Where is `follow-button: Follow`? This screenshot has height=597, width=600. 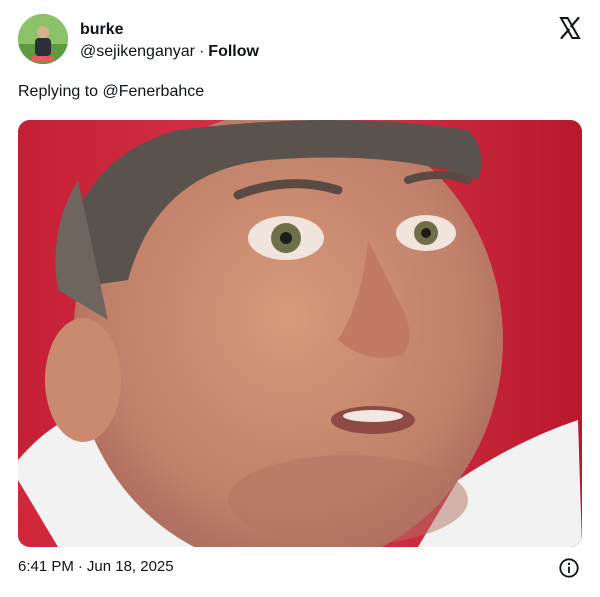
follow-button: Follow is located at coordinates (233, 51).